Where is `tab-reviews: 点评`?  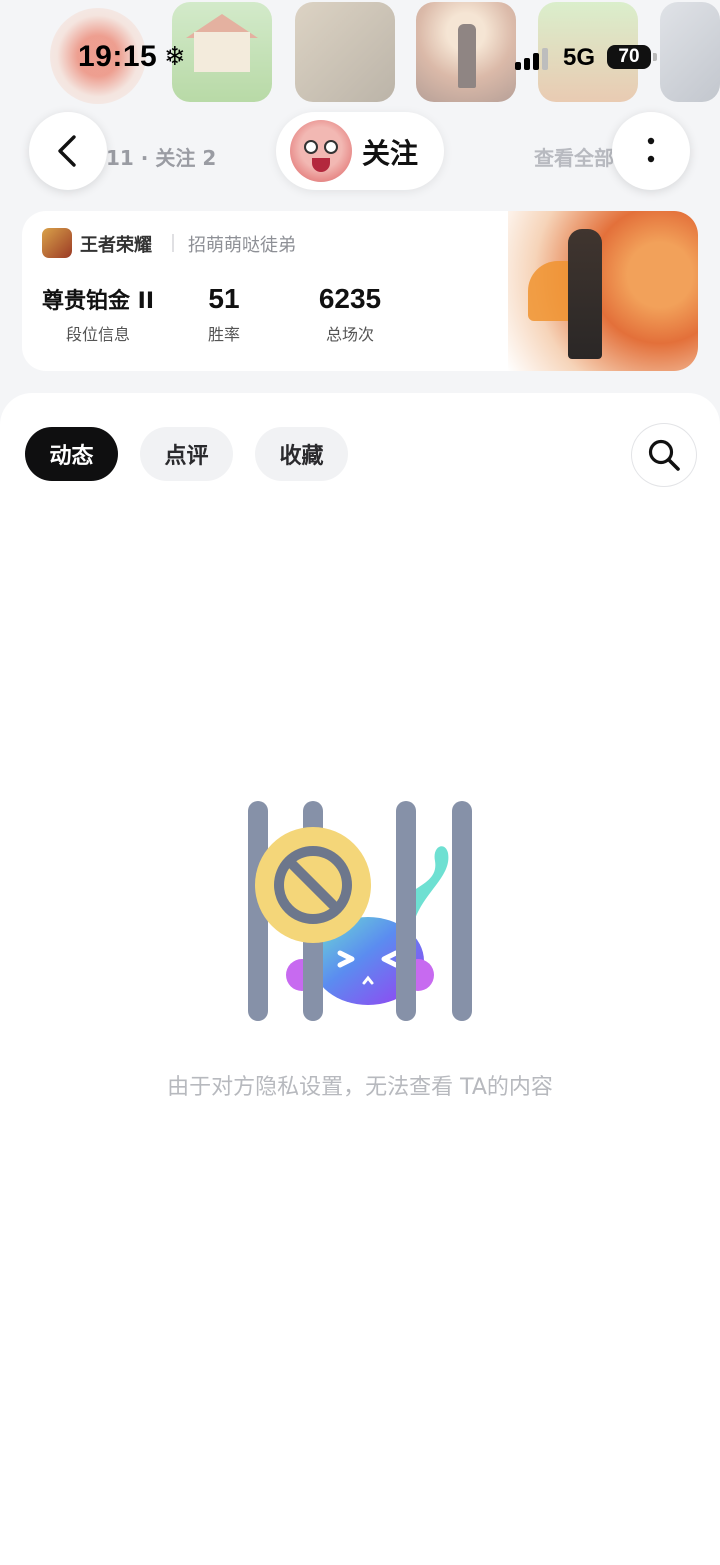 tab-reviews: 点评 is located at coordinates (186, 454).